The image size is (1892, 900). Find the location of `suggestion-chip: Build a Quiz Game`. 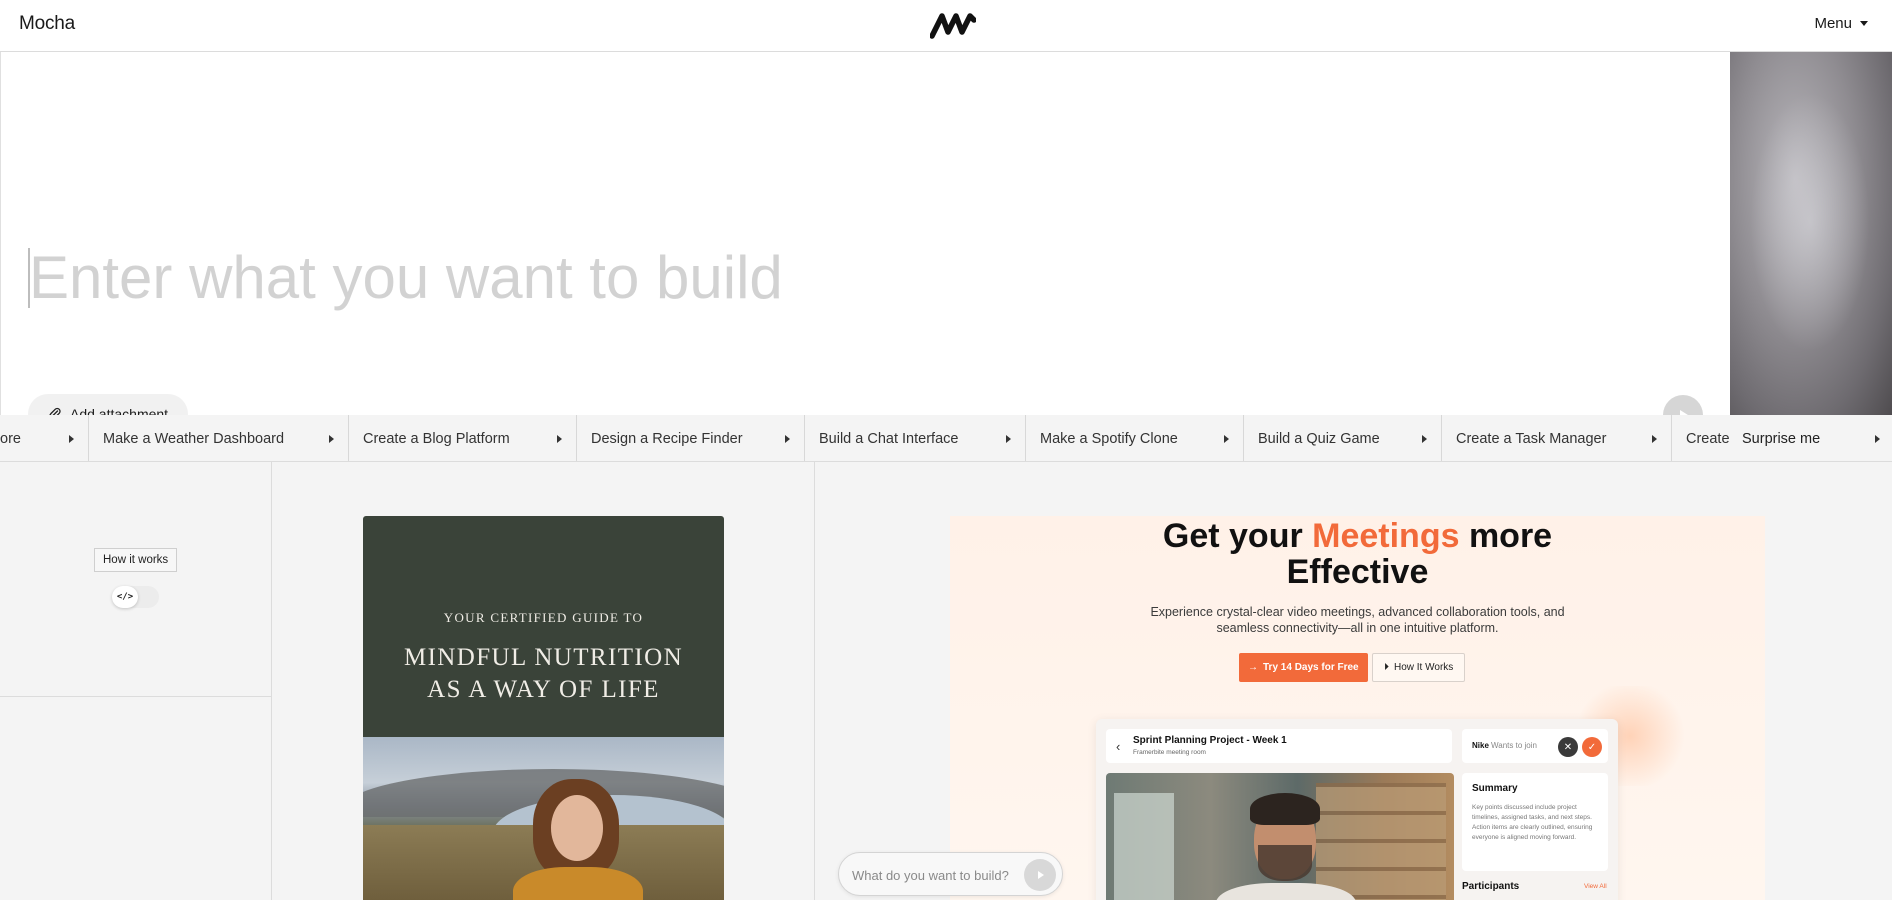

suggestion-chip: Build a Quiz Game is located at coordinates (1343, 438).